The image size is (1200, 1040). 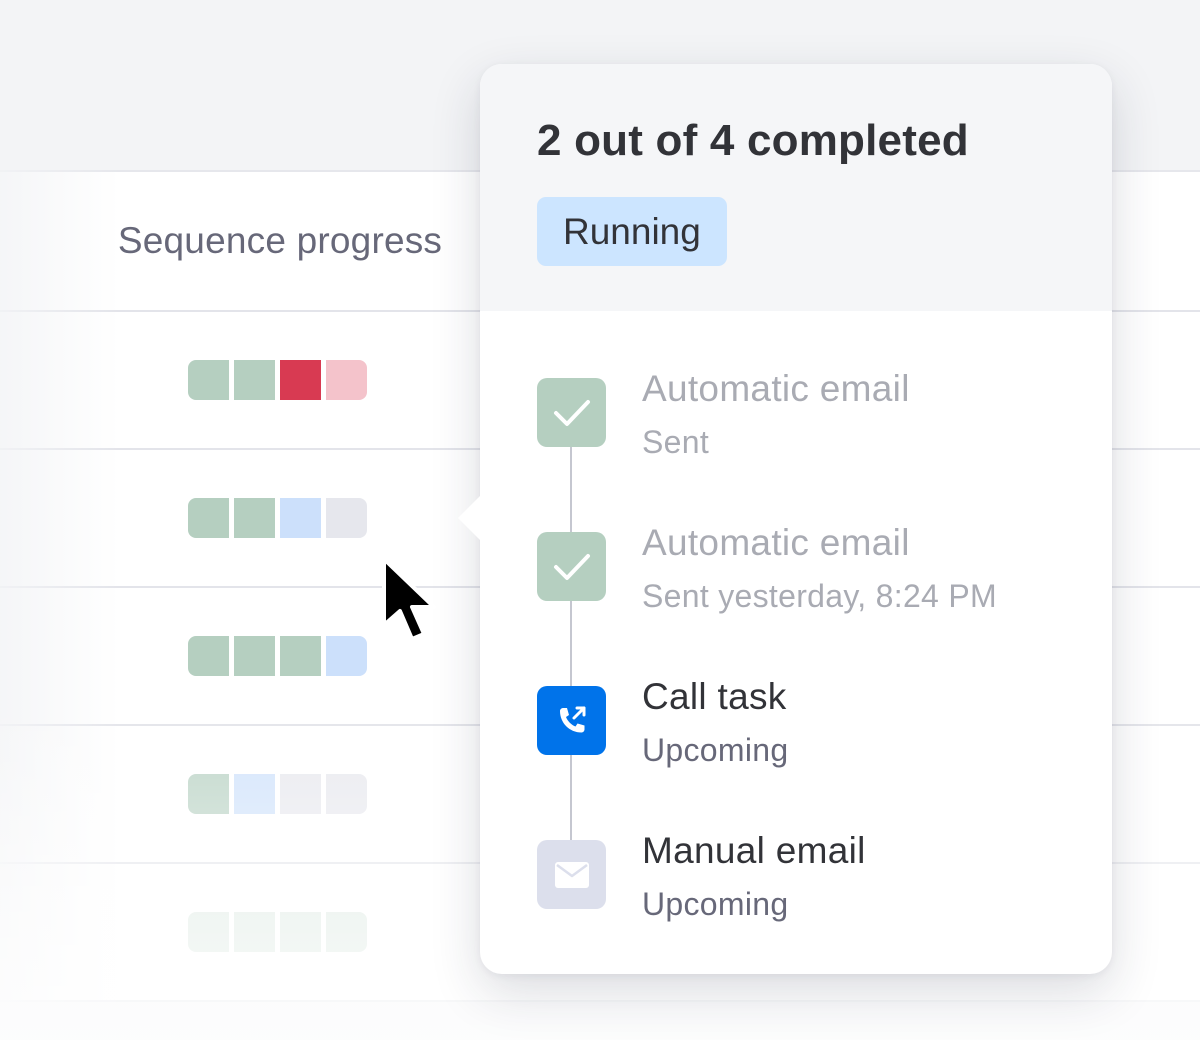 I want to click on sequence-step: Call task Upcoming, so click(x=817, y=736).